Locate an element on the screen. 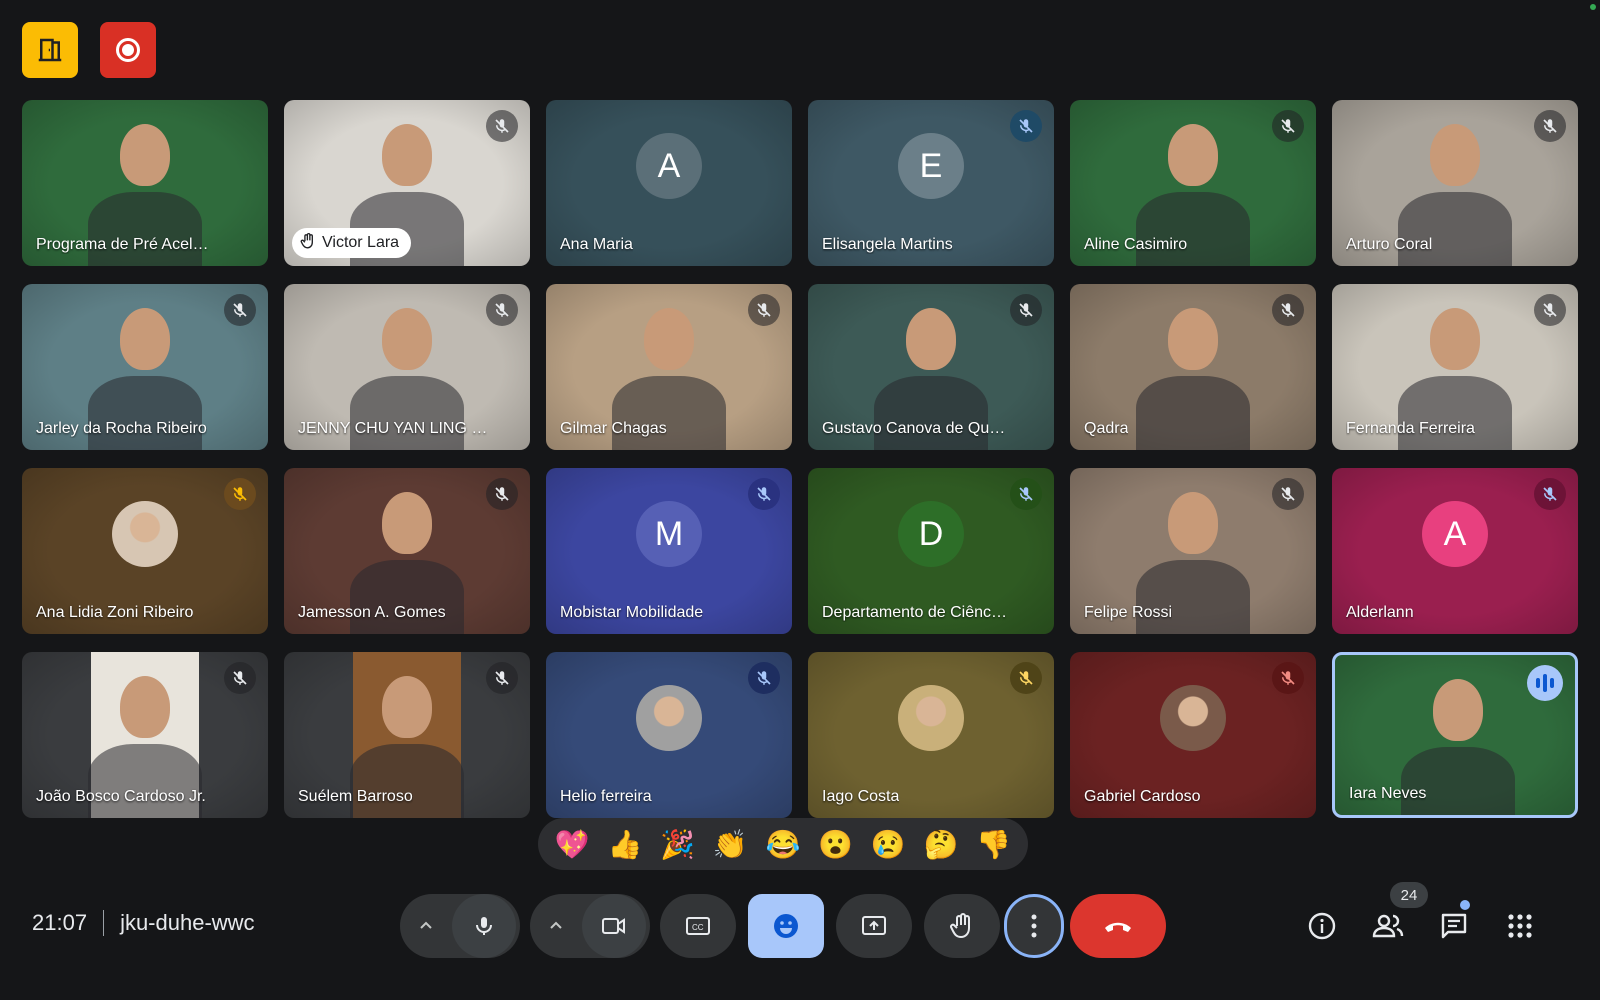  mic-button is located at coordinates (484, 926).